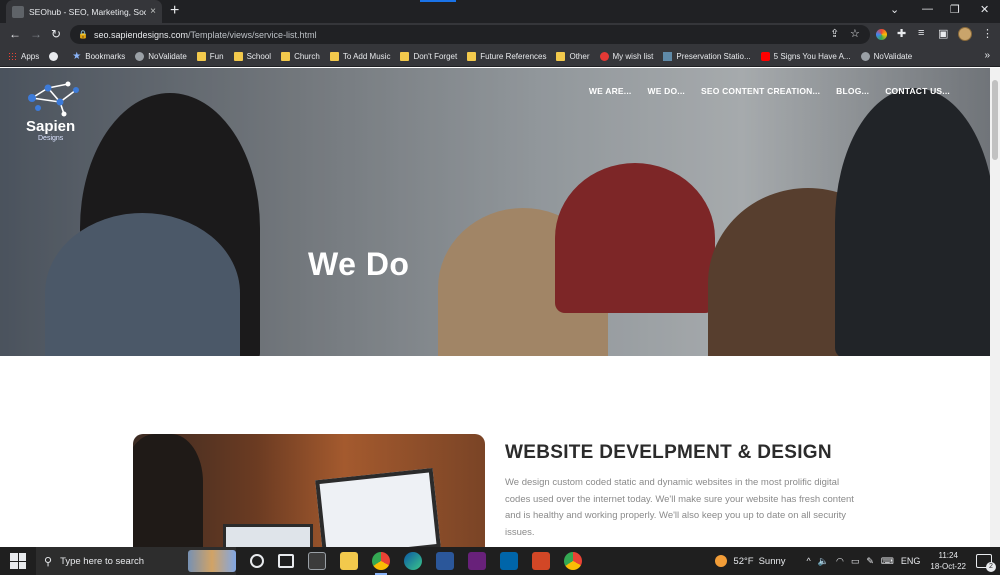 Image resolution: width=1000 pixels, height=575 pixels. Describe the element at coordinates (98, 56) in the screenshot. I see `bookmark-bookmarks: ★ Bookmarks` at that location.